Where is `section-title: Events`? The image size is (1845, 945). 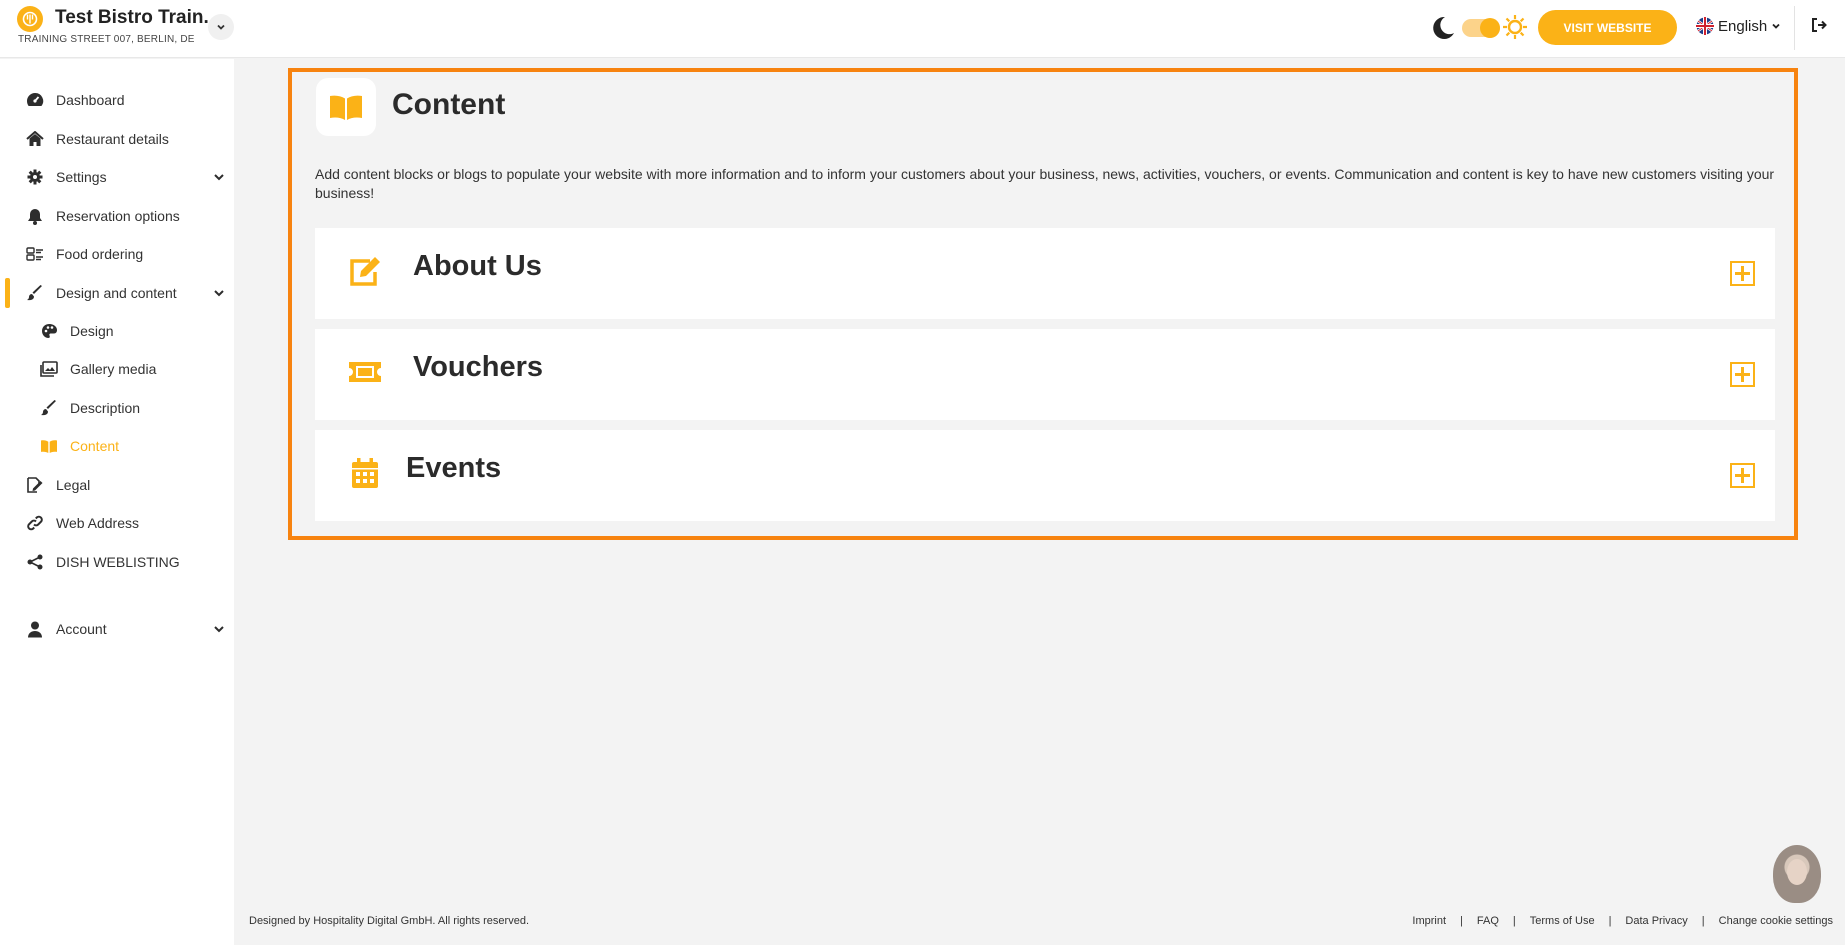 section-title: Events is located at coordinates (454, 468).